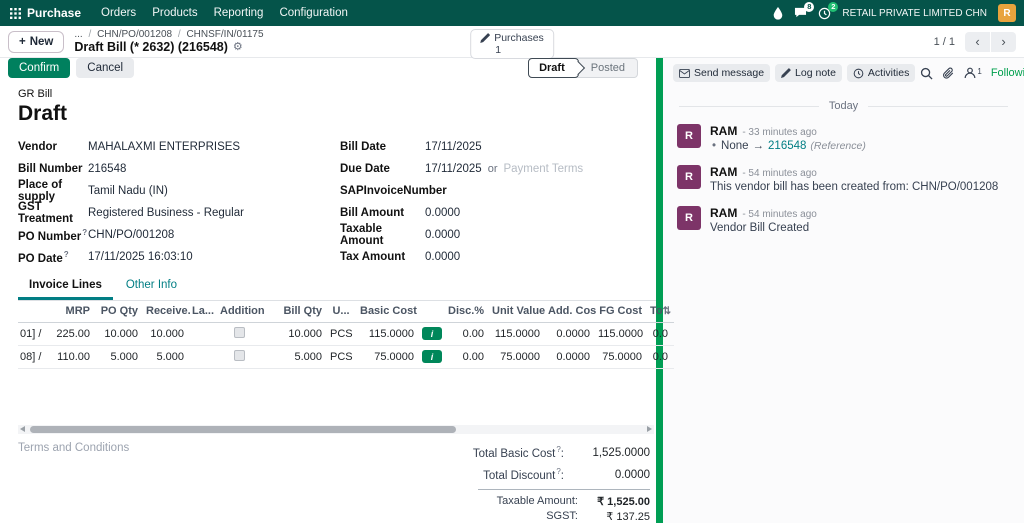 The image size is (1024, 523). What do you see at coordinates (151, 286) in the screenshot?
I see `tab-other-info: Other Info` at bounding box center [151, 286].